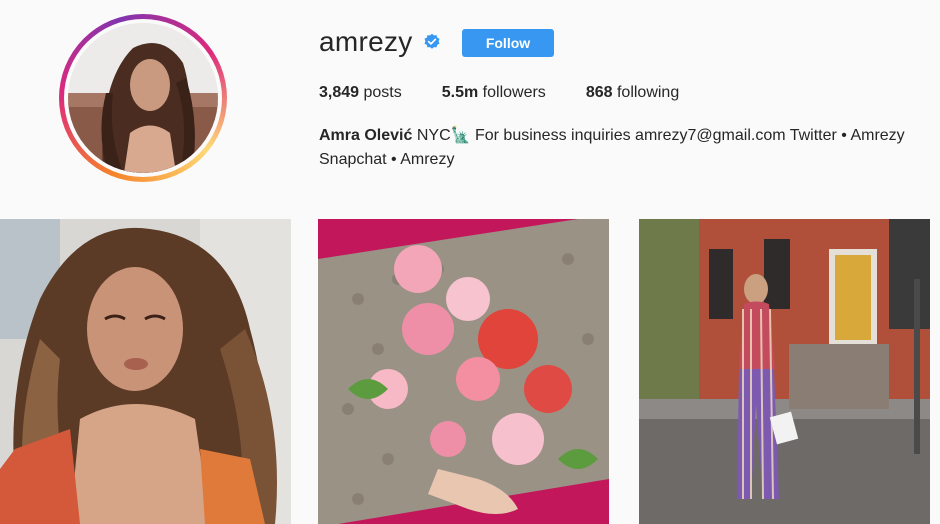 The width and height of the screenshot is (940, 524). What do you see at coordinates (382, 92) in the screenshot?
I see `posts-label: posts` at bounding box center [382, 92].